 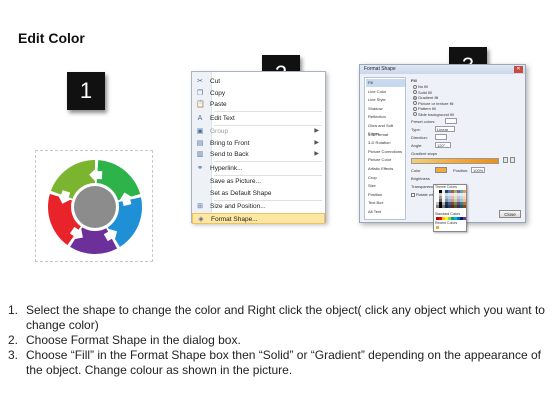 I want to click on fill-option-slide-background-fill: Slide background fill, so click(x=433, y=114).